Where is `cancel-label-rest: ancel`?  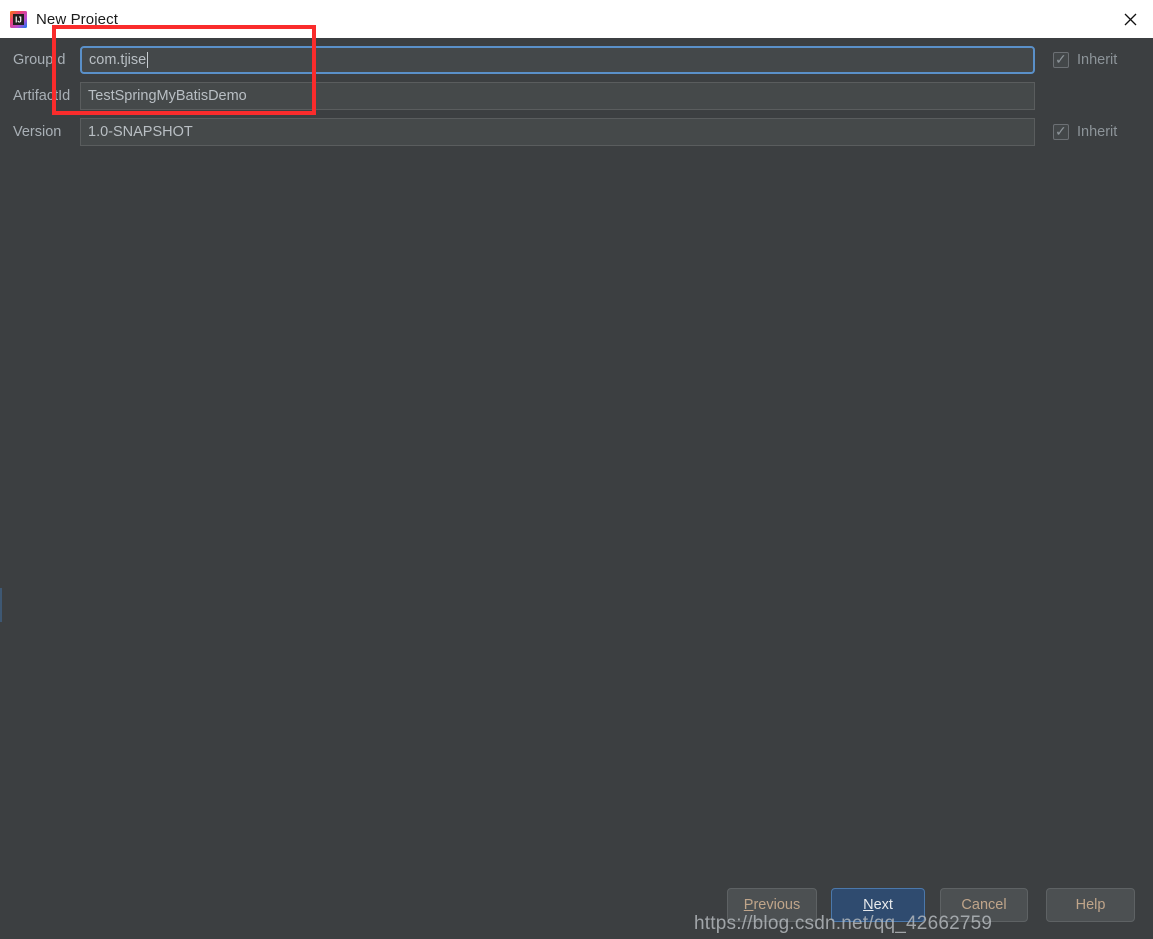 cancel-label-rest: ancel is located at coordinates (989, 905).